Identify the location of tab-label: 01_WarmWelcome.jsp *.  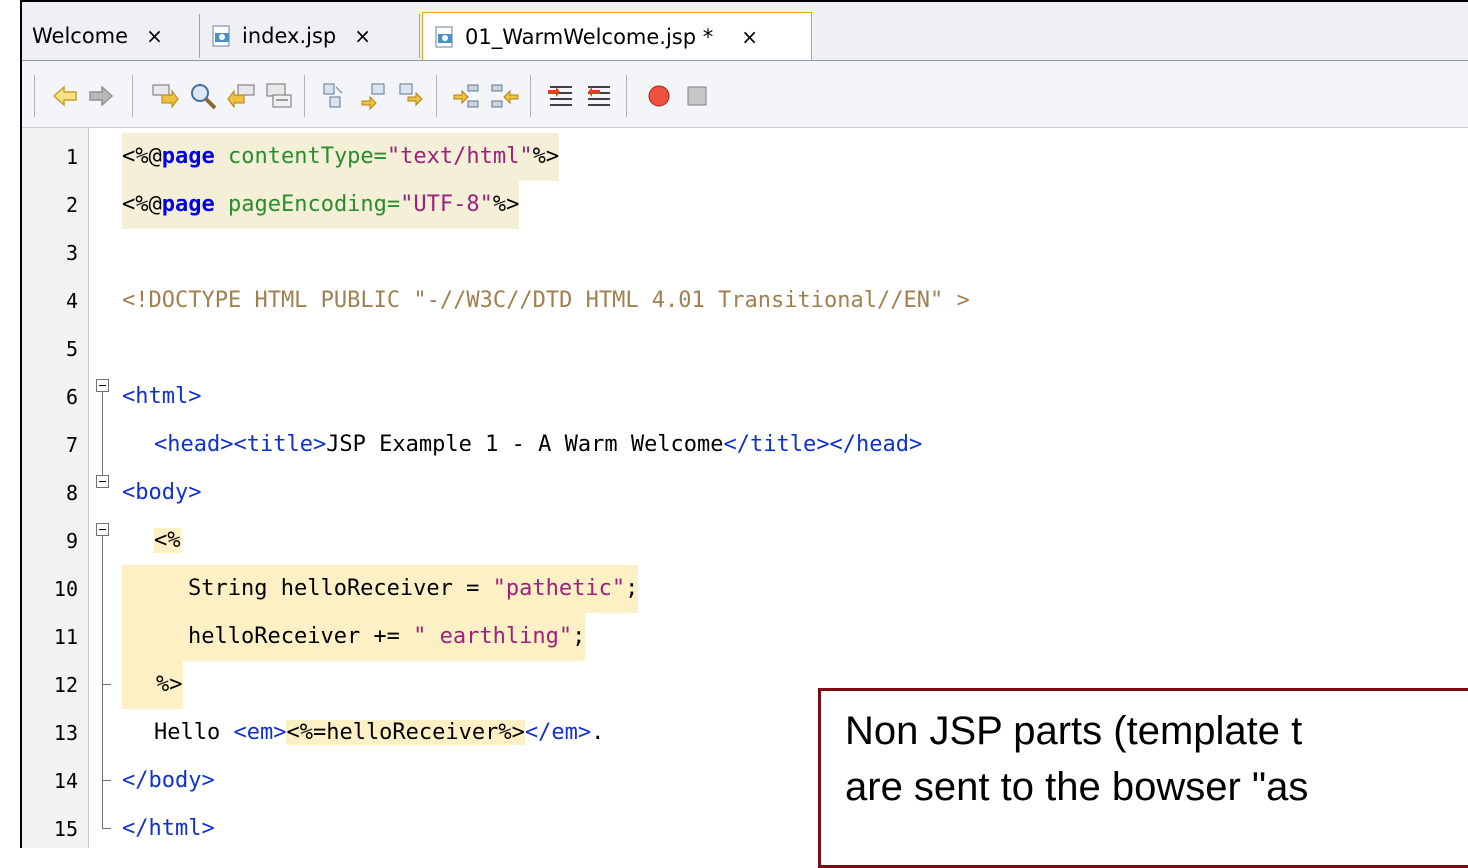
(589, 36).